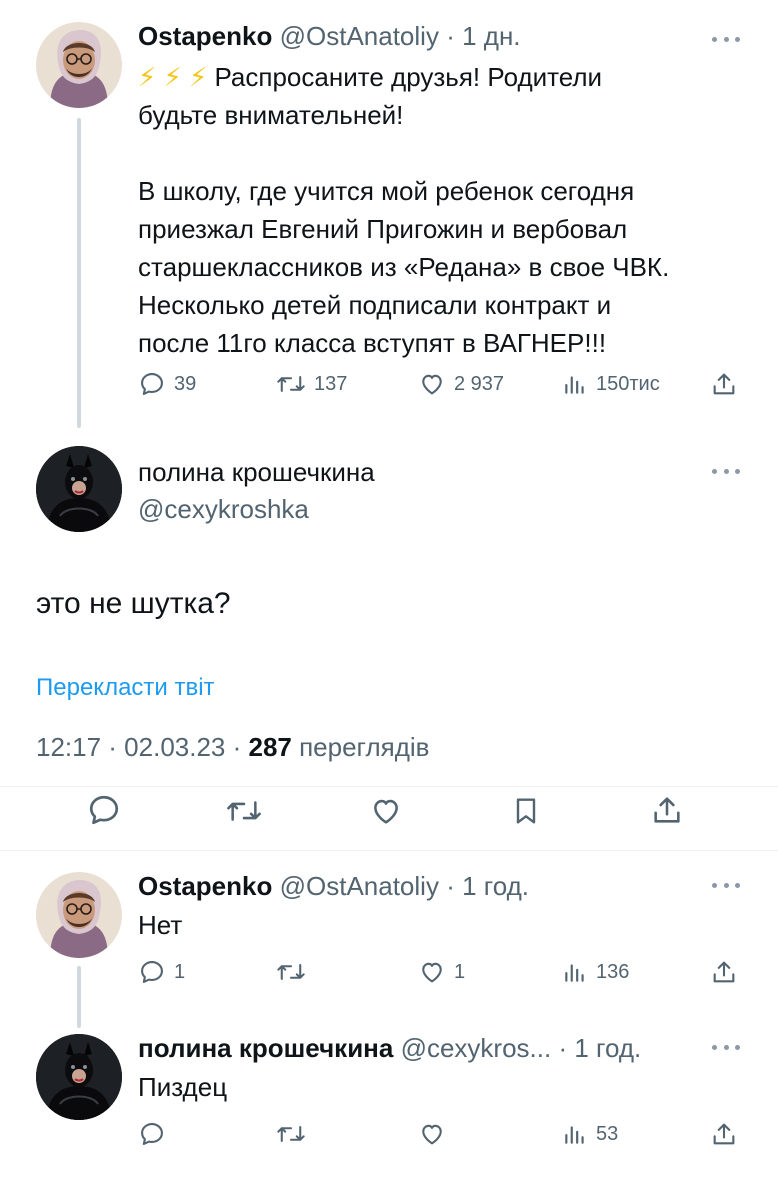 The height and width of the screenshot is (1200, 778). Describe the element at coordinates (386, 191) in the screenshot. I see `tweet1-line3: В школу, где учится мой ребенок сегодня` at that location.